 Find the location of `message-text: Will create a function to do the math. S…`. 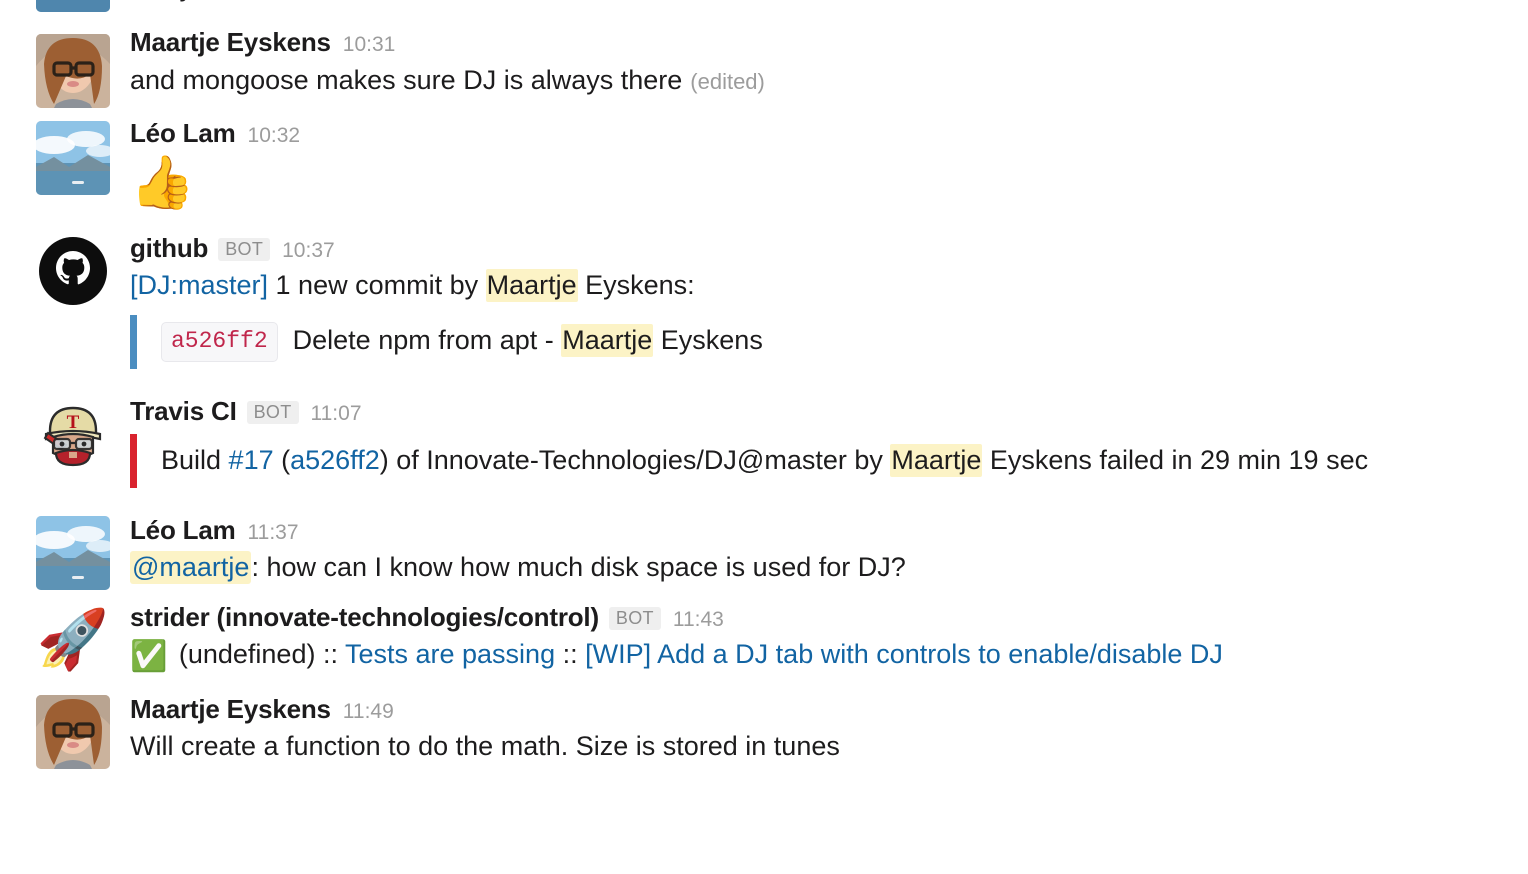

message-text: Will create a function to do the math. S… is located at coordinates (485, 746).